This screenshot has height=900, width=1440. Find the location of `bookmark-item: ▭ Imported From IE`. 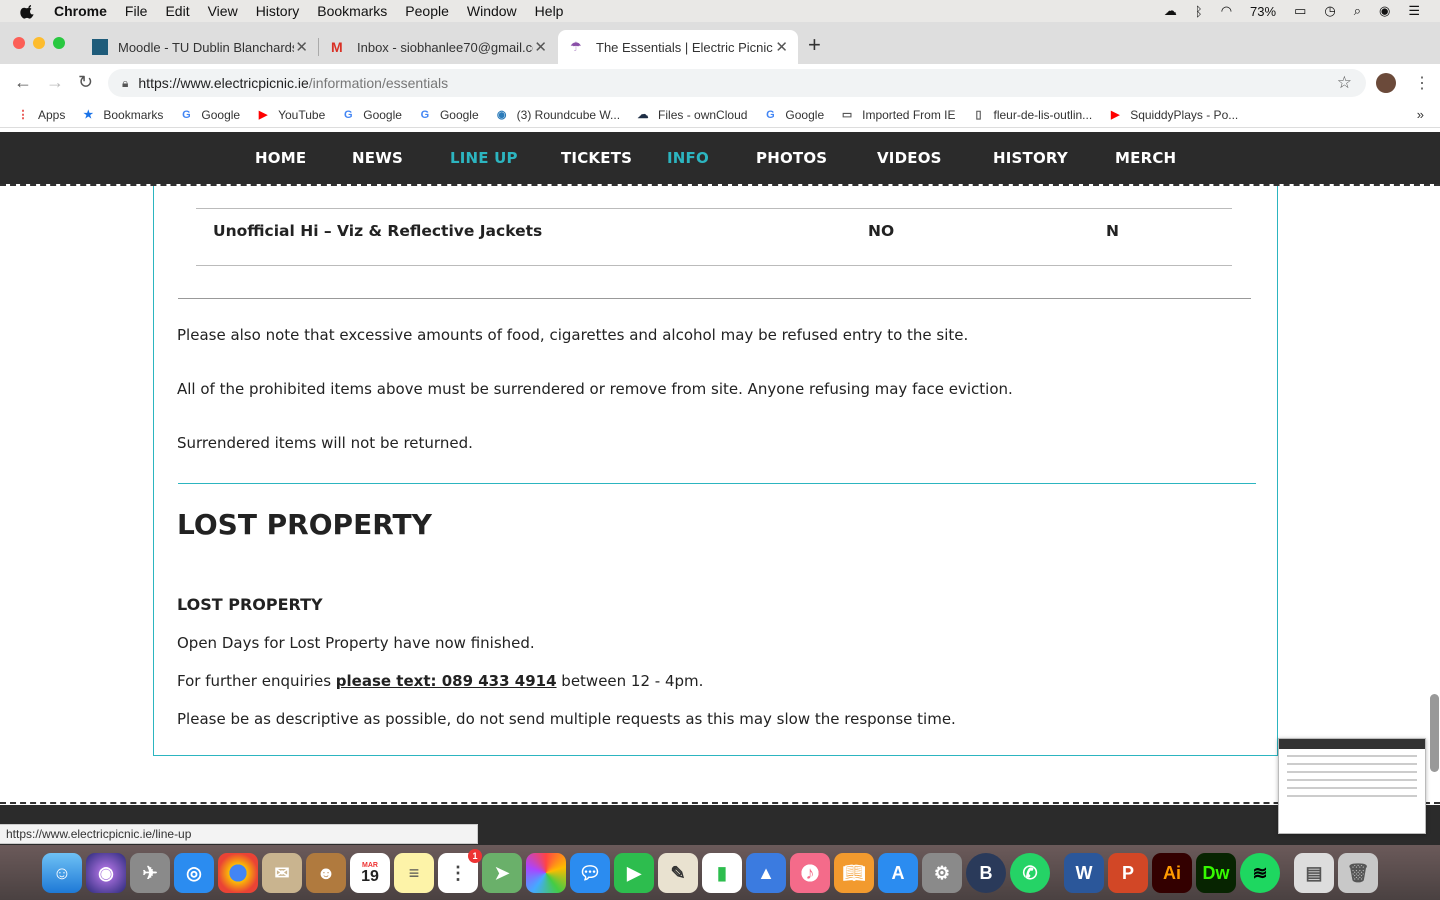

bookmark-item: ▭ Imported From IE is located at coordinates (898, 115).